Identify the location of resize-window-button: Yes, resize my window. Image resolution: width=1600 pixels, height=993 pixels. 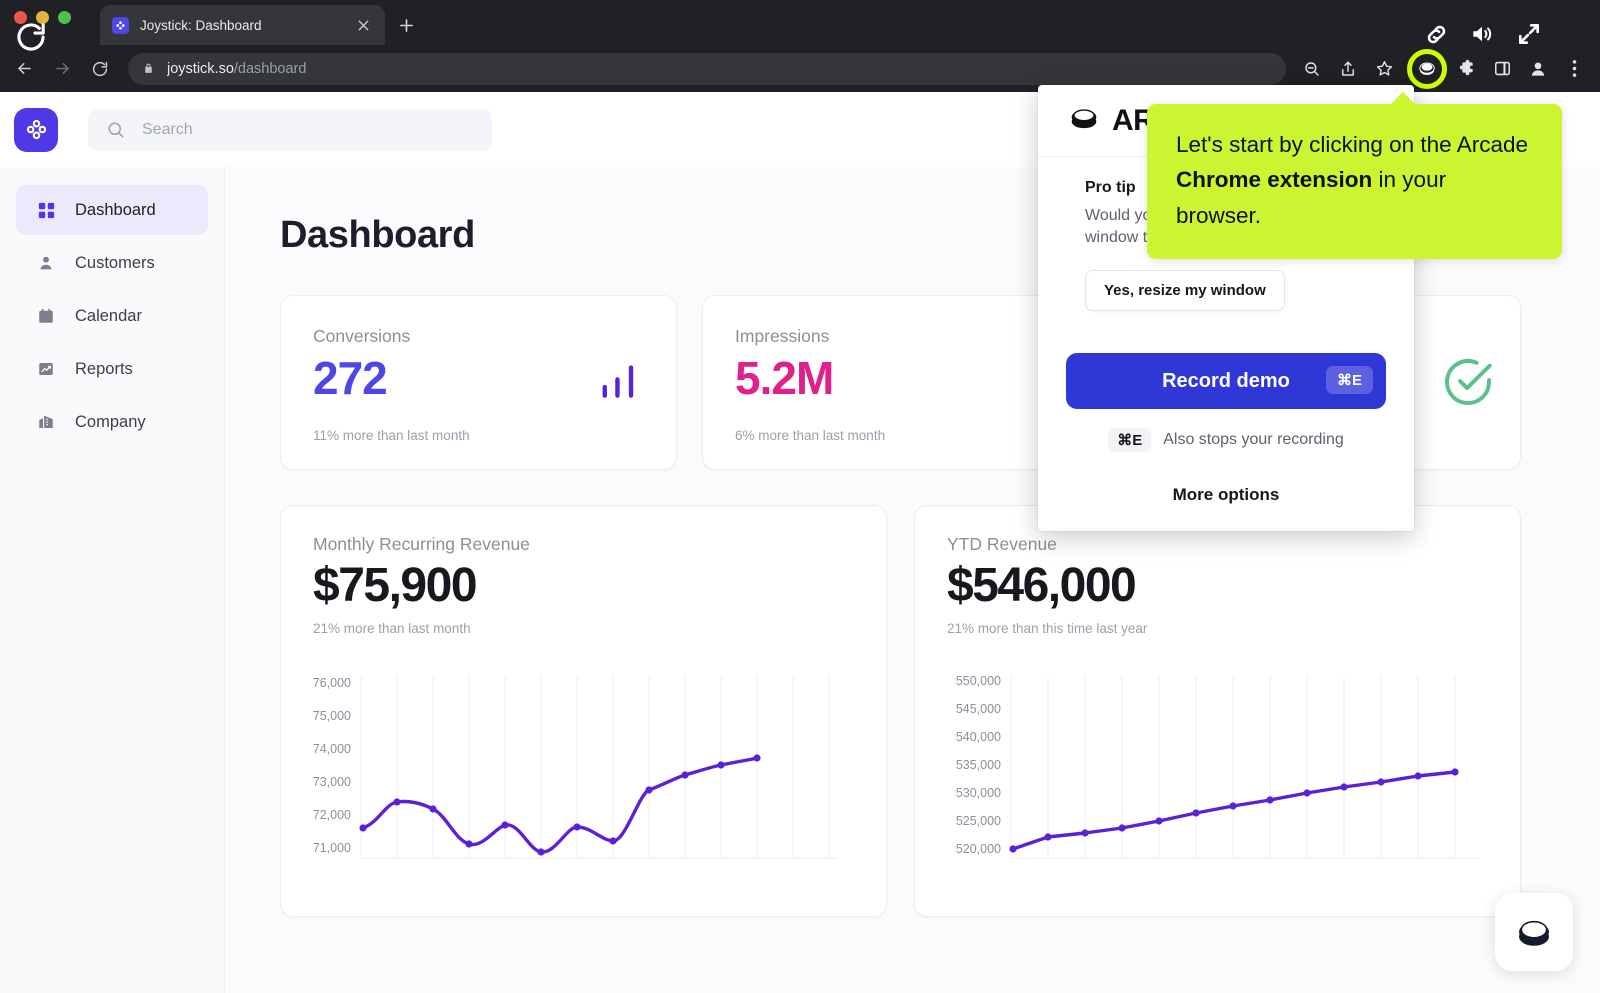
(1185, 291).